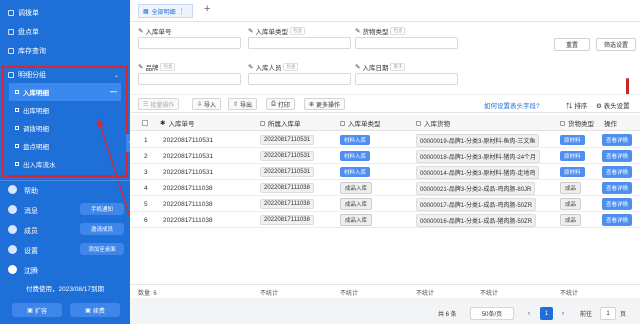  I want to click on renew-icon: ▣, so click(88, 310).